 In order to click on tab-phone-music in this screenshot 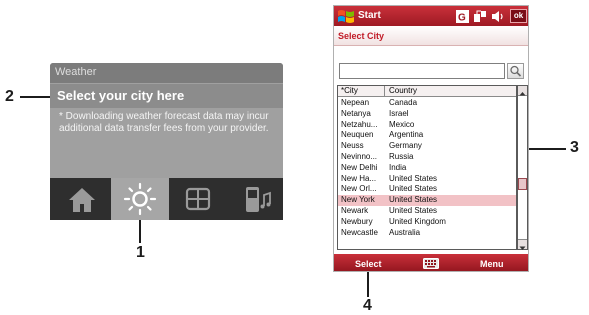, I will do `click(254, 199)`.